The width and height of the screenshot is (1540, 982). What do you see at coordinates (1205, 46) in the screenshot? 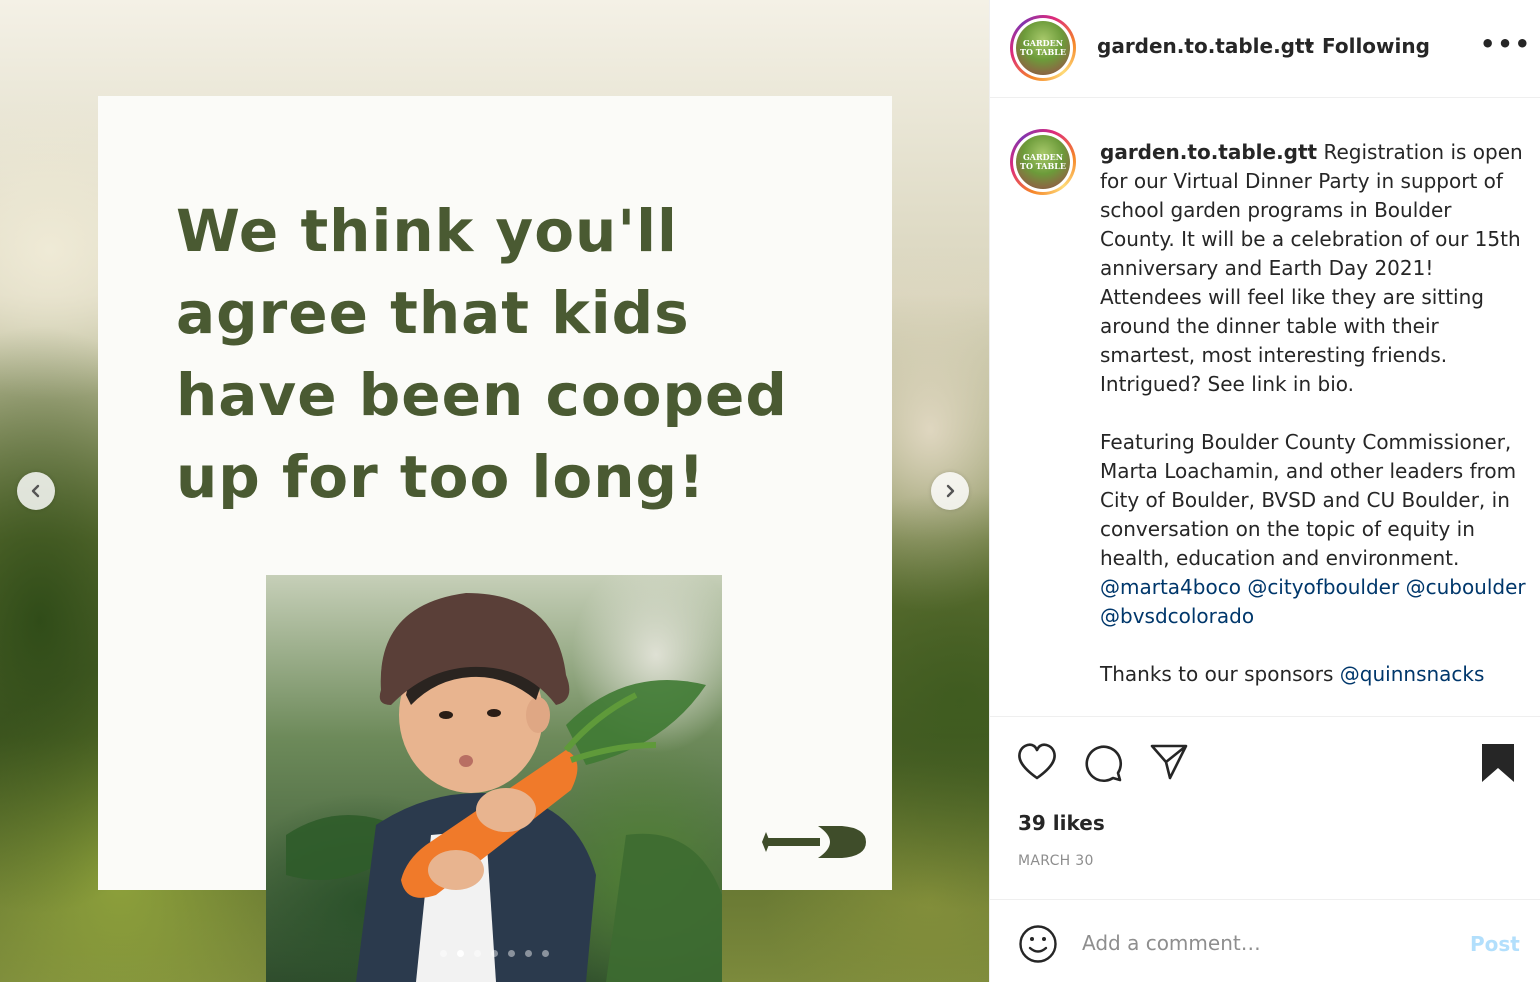
I see `header-username: garden.to.table.gtt` at bounding box center [1205, 46].